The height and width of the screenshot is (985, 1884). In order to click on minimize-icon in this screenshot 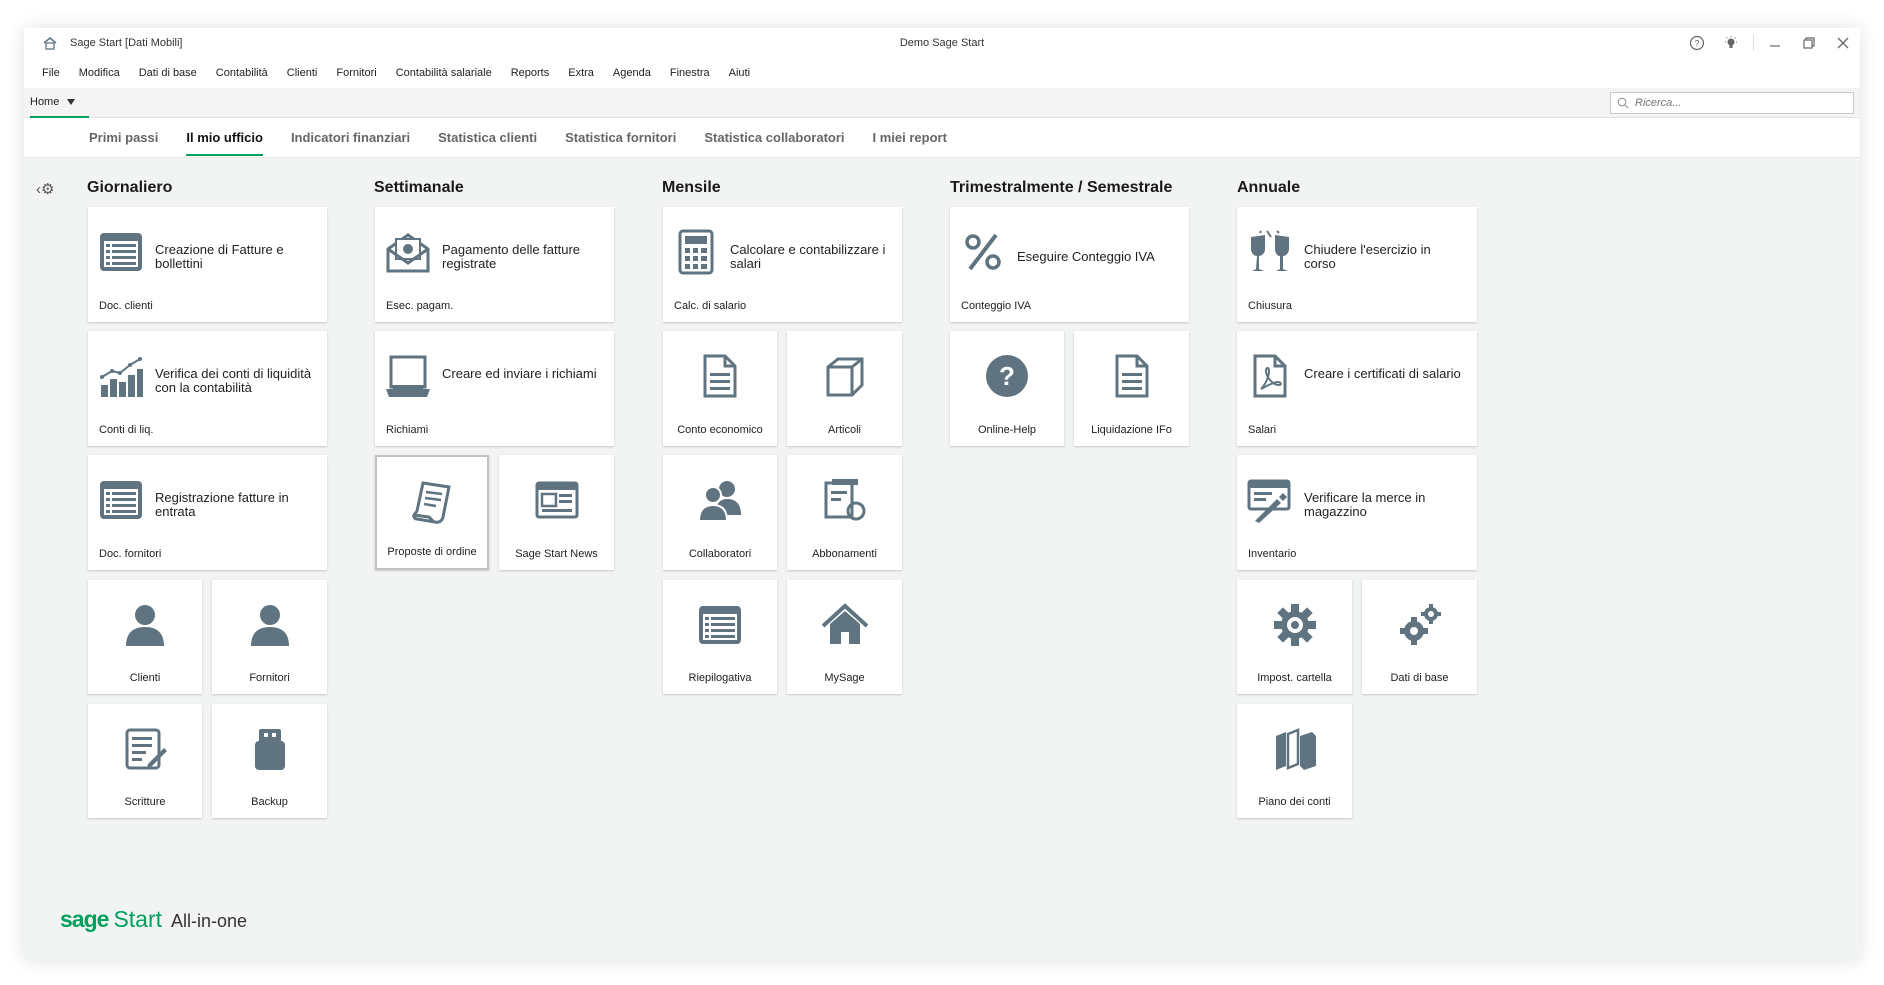, I will do `click(1775, 43)`.